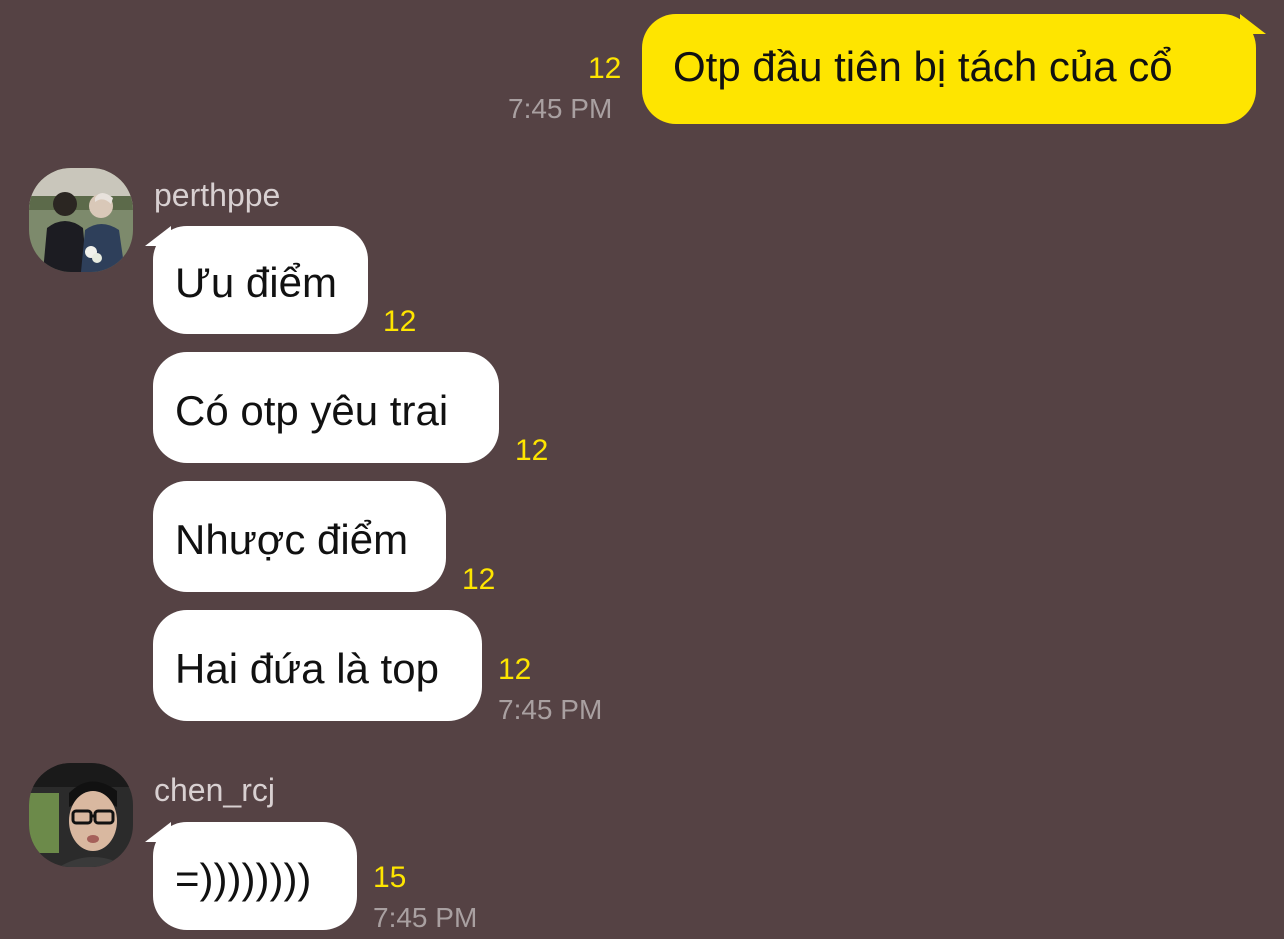 This screenshot has width=1284, height=939. What do you see at coordinates (307, 668) in the screenshot?
I see `message-text: Hai đứa là top` at bounding box center [307, 668].